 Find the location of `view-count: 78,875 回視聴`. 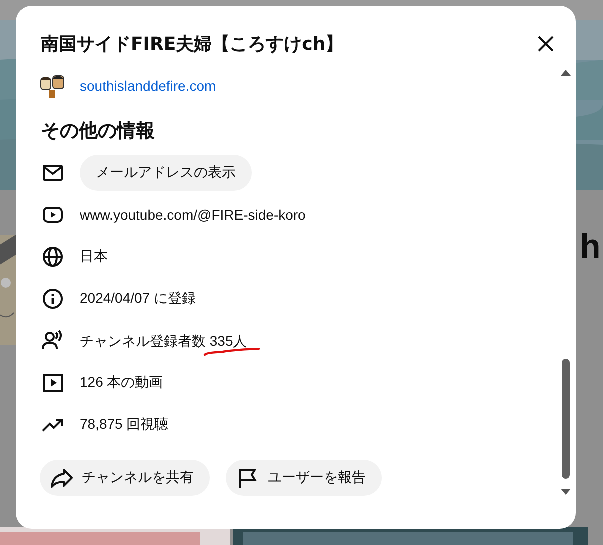

view-count: 78,875 回視聴 is located at coordinates (124, 425).